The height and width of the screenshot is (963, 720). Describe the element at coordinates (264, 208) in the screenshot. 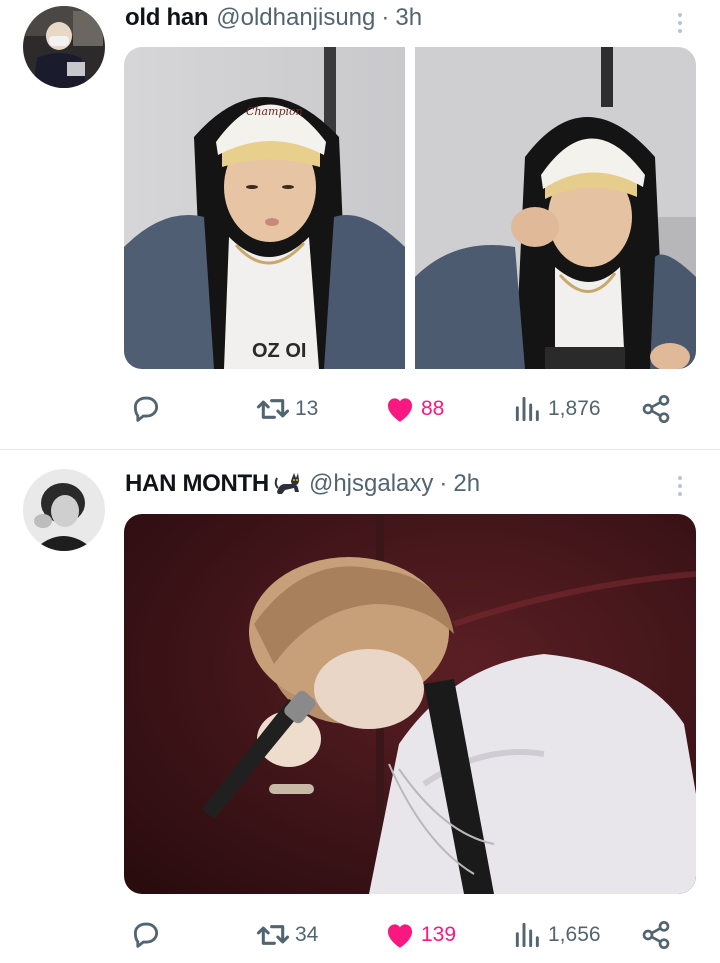

I see `tweet-photo: Champion OZ OI` at that location.